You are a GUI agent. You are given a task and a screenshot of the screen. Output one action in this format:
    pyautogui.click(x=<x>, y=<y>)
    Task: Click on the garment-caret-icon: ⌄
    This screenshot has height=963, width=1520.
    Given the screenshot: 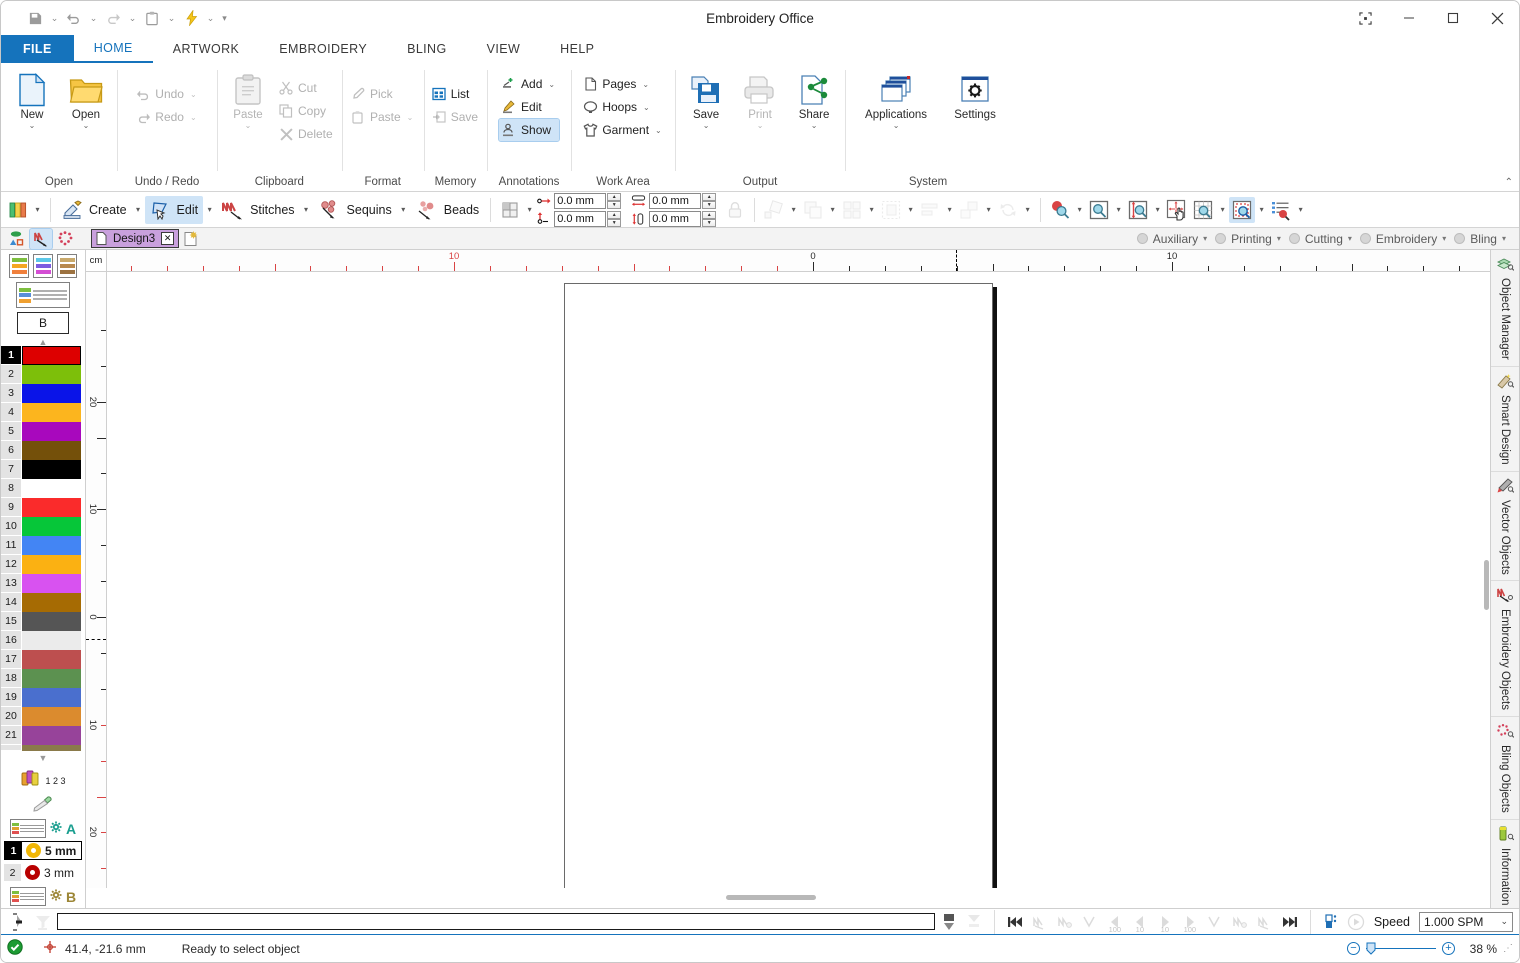 What is the action you would take?
    pyautogui.click(x=658, y=130)
    